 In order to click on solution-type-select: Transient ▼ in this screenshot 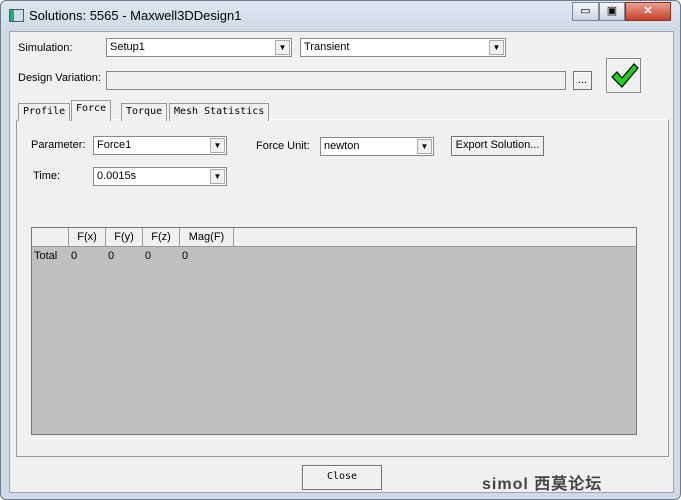, I will do `click(403, 47)`.